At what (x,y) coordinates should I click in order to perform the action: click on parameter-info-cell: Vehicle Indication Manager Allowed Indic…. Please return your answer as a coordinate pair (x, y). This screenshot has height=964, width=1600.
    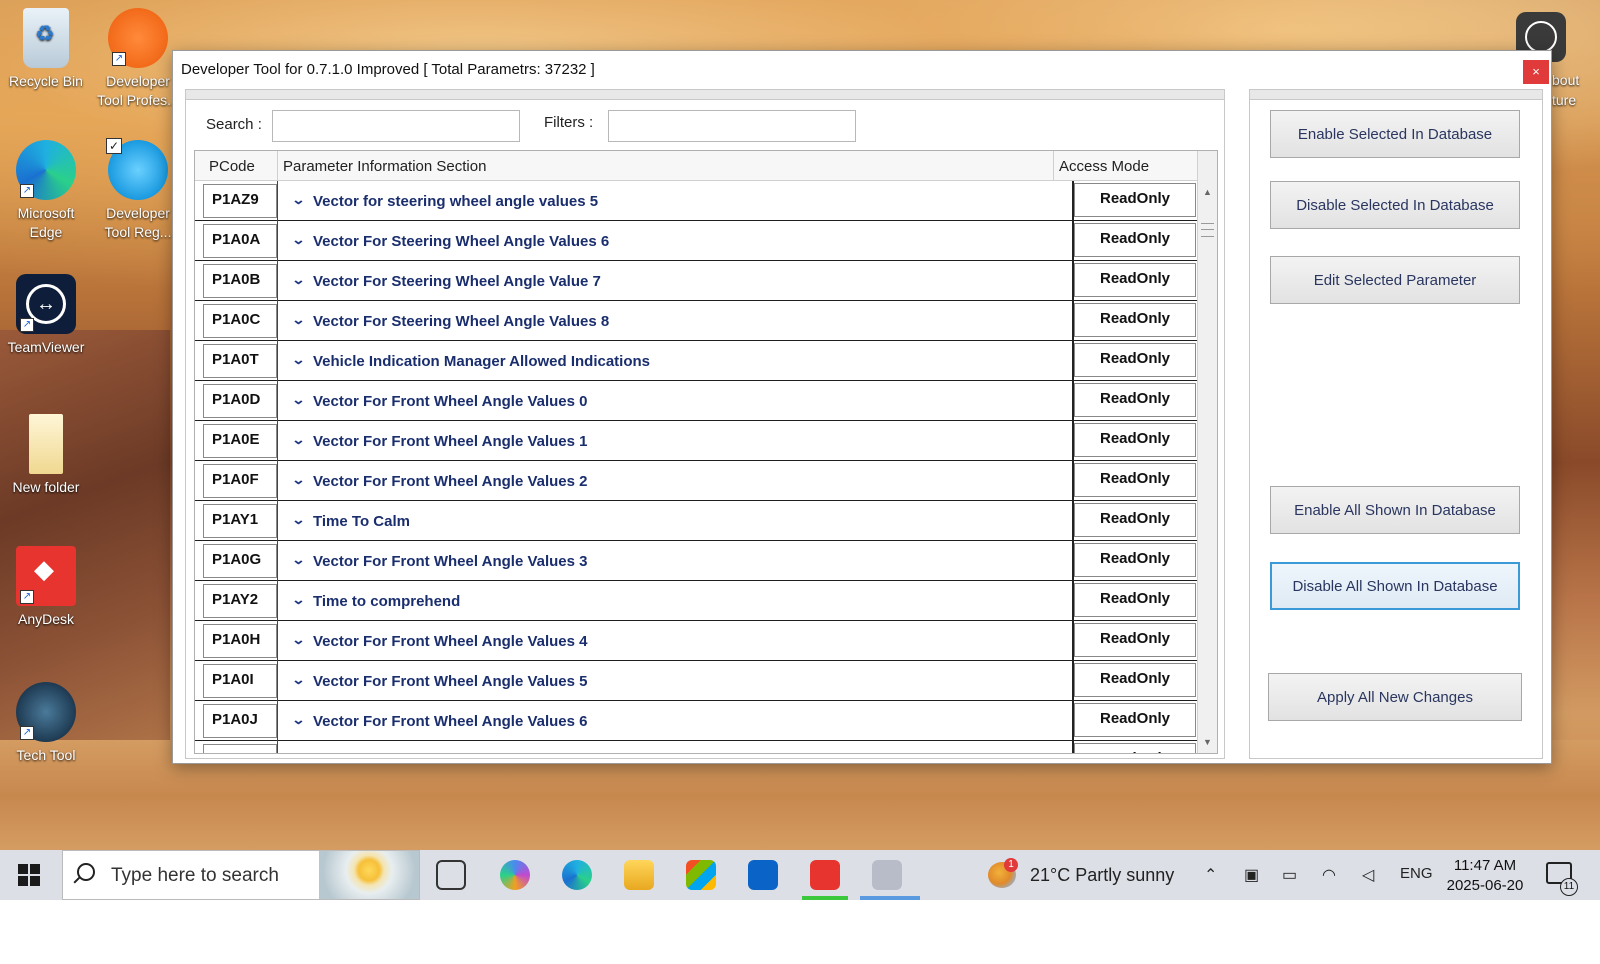
    Looking at the image, I should click on (481, 361).